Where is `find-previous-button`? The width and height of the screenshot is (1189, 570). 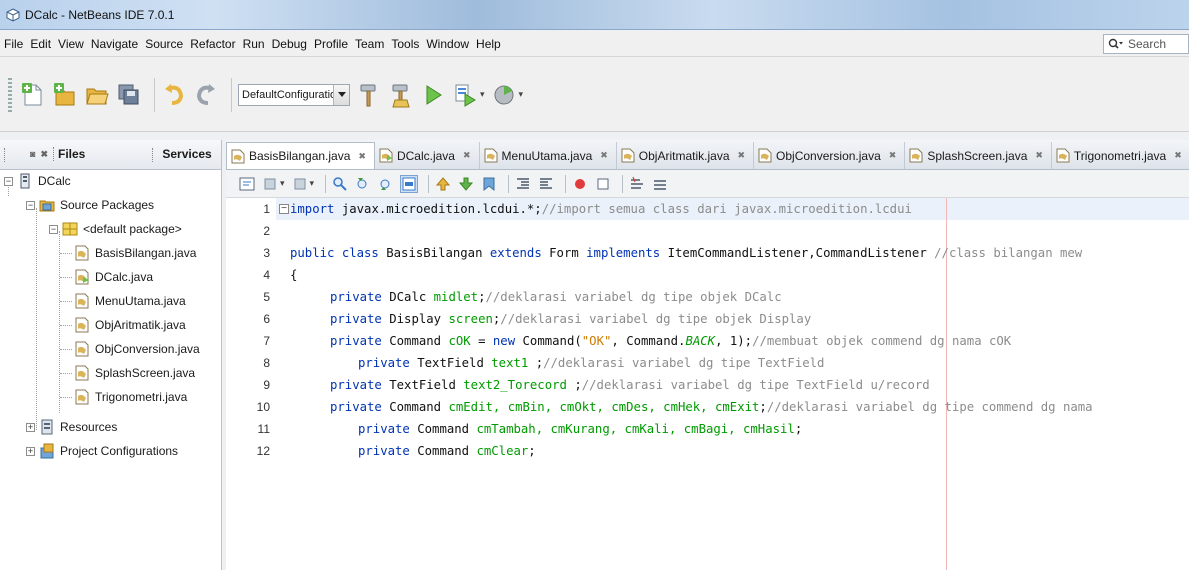
find-previous-button is located at coordinates (363, 184).